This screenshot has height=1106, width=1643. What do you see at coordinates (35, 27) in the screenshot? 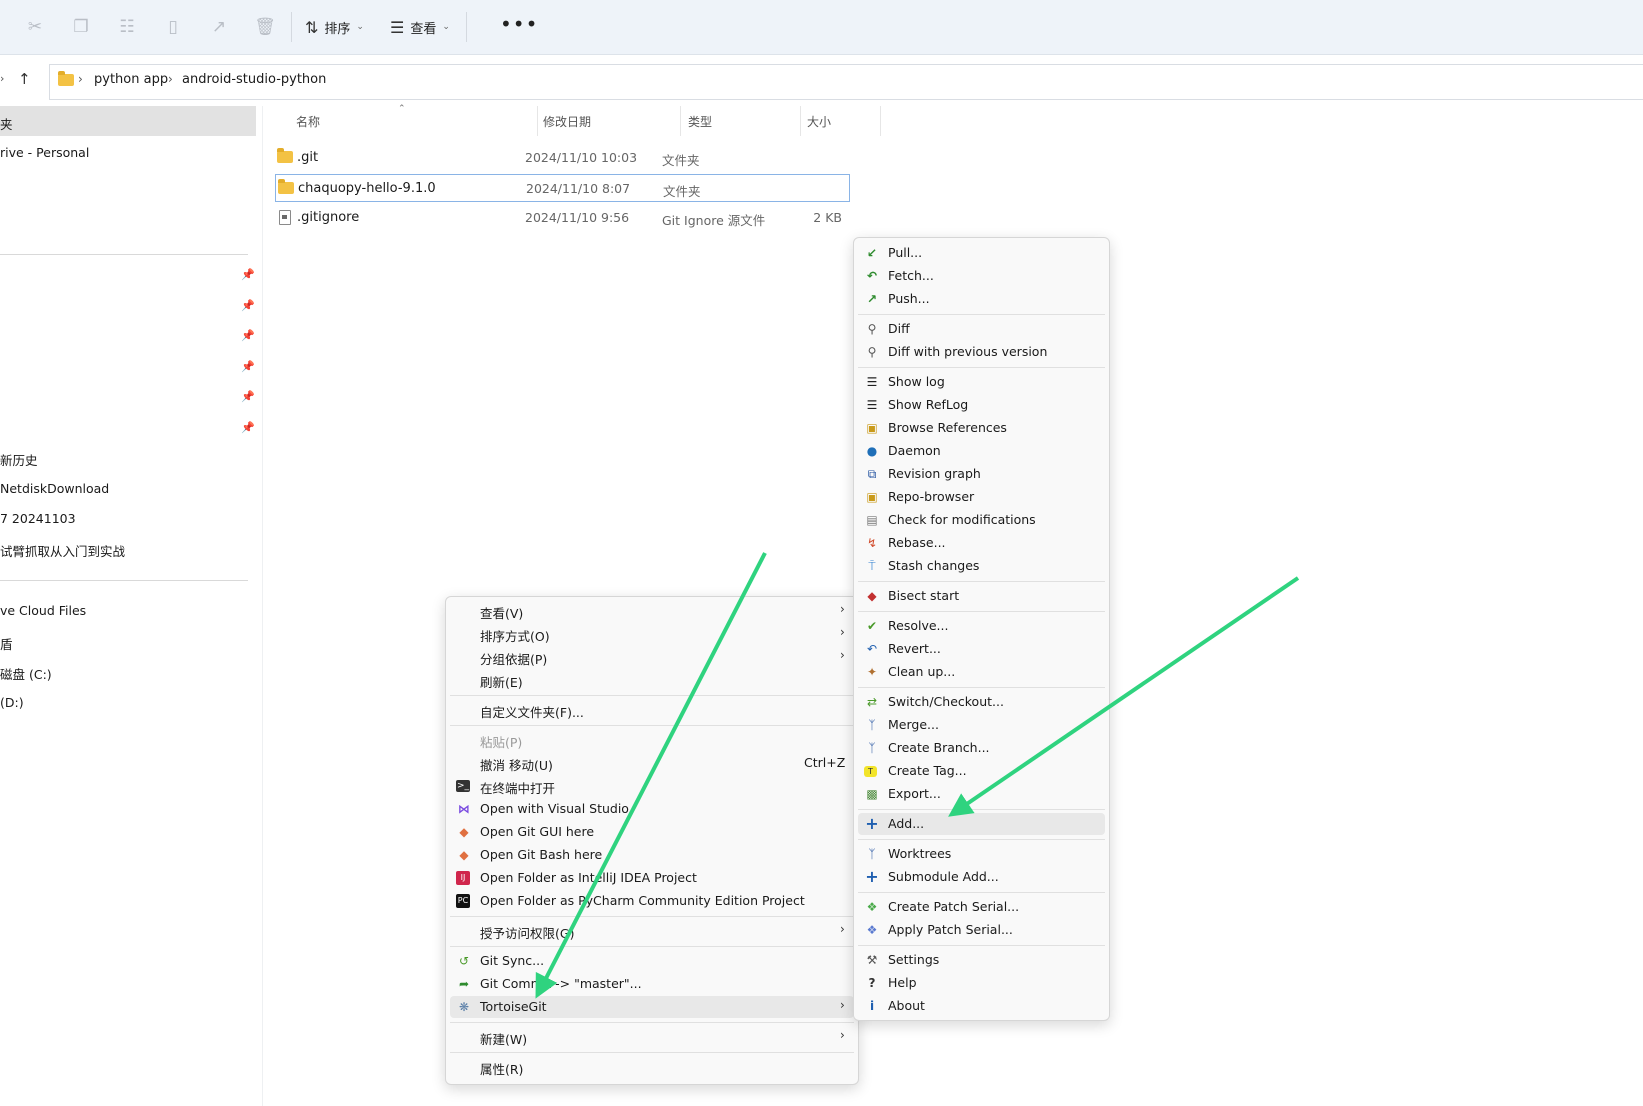
I see `cut-icon: ✂` at bounding box center [35, 27].